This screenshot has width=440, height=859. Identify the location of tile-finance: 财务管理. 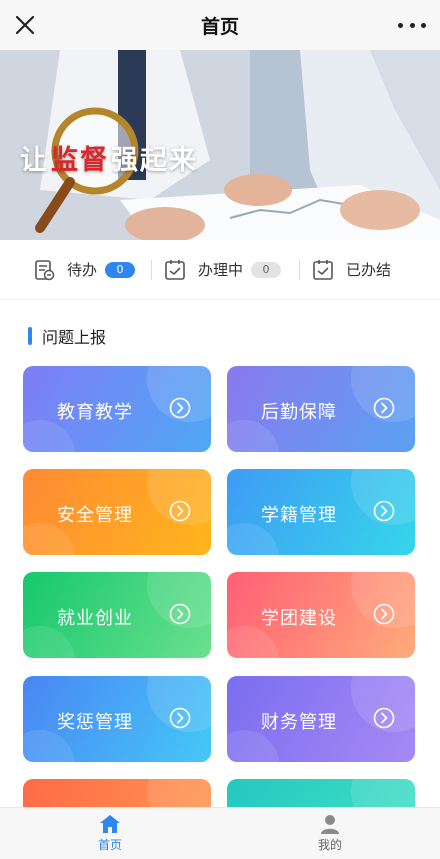
(321, 719).